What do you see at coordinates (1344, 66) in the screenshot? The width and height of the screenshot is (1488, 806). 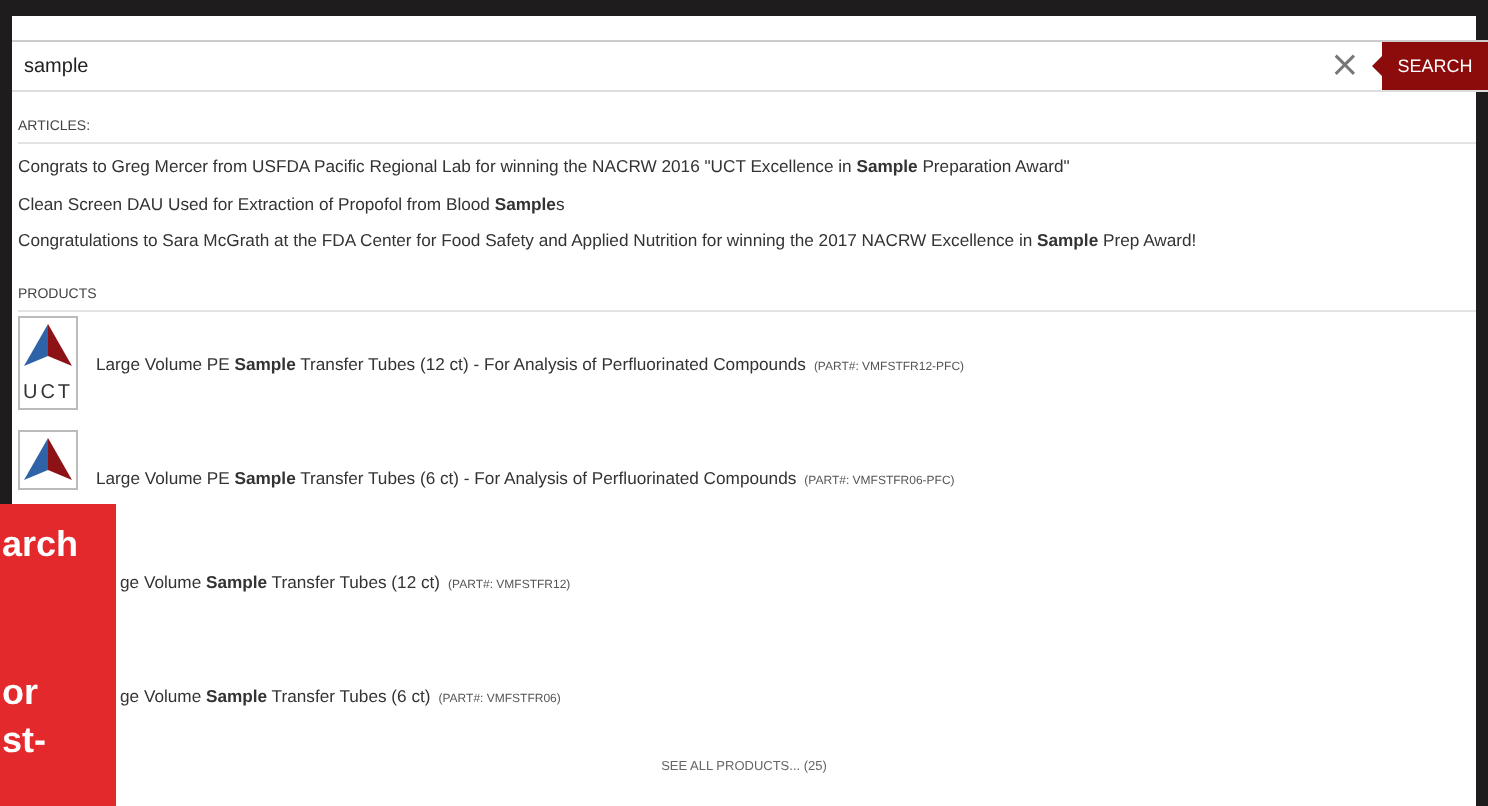 I see `clear-button: ×` at bounding box center [1344, 66].